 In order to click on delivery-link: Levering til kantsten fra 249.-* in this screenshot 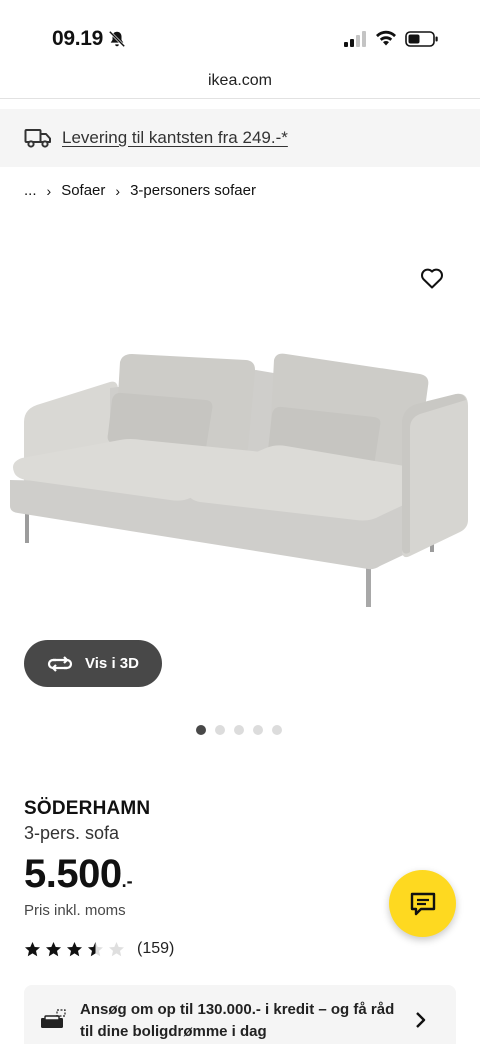, I will do `click(175, 138)`.